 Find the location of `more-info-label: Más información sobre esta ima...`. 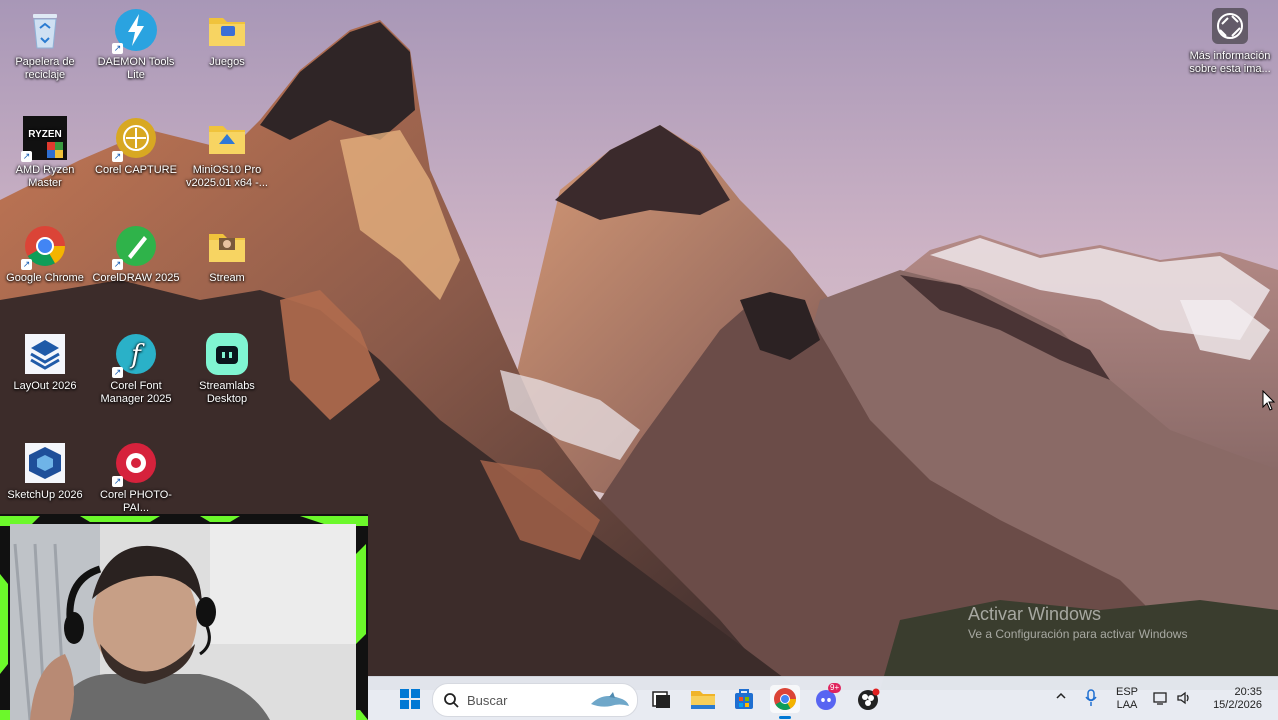

more-info-label: Más información sobre esta ima... is located at coordinates (1230, 62).